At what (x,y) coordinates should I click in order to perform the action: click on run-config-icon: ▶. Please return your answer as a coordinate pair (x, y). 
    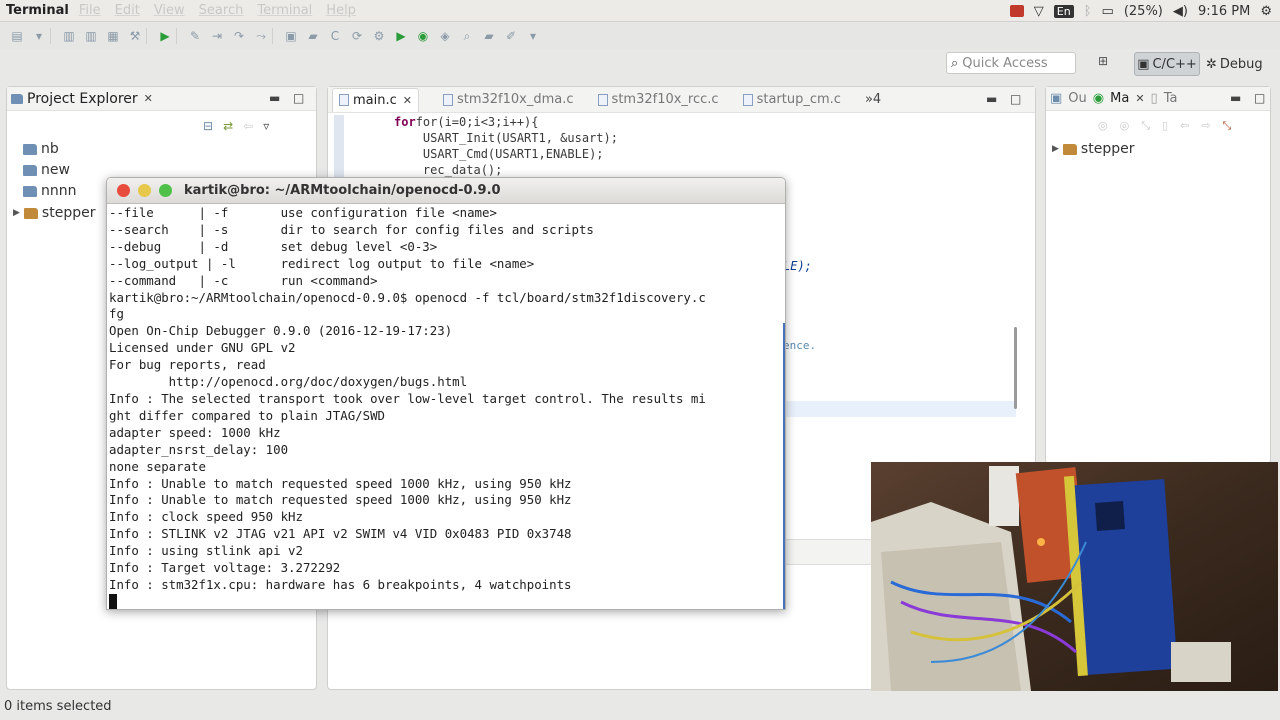
    Looking at the image, I should click on (401, 36).